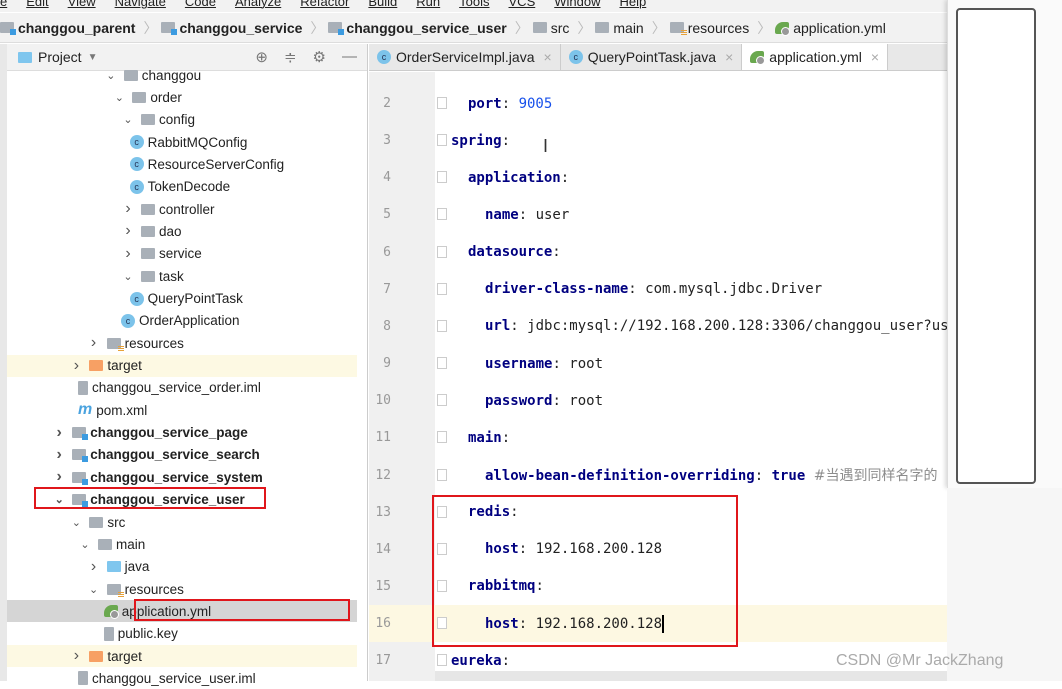 This screenshot has width=1062, height=689. What do you see at coordinates (182, 187) in the screenshot?
I see `tree-item: c TokenDecode` at bounding box center [182, 187].